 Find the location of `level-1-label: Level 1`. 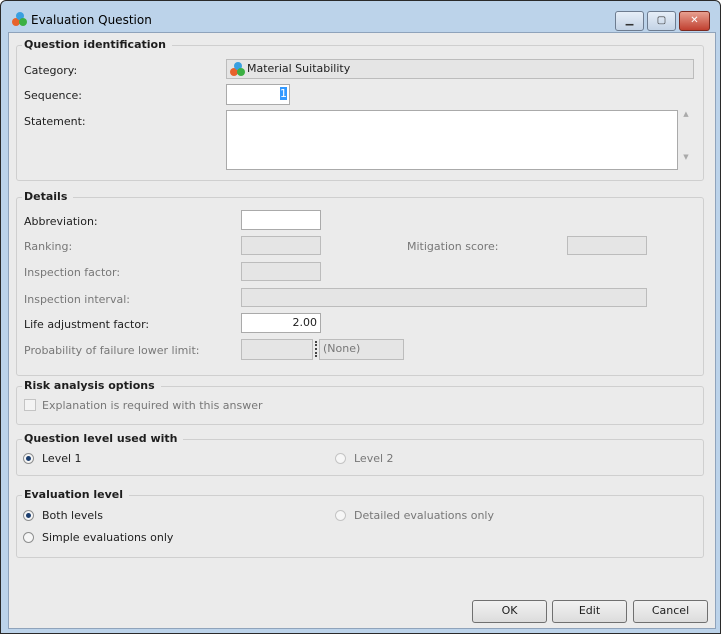

level-1-label: Level 1 is located at coordinates (62, 458).